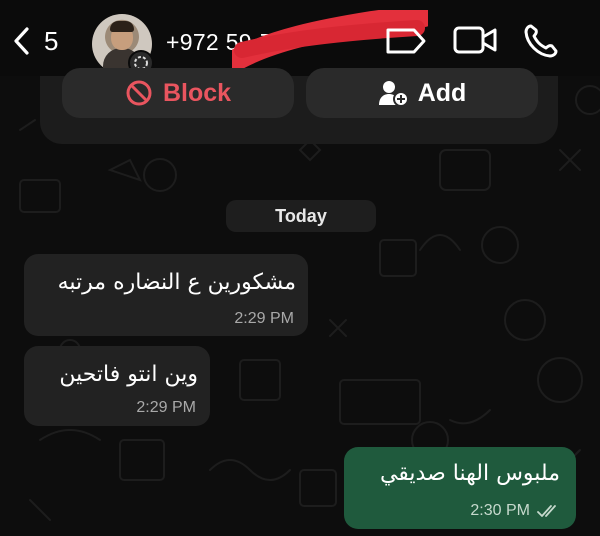 Image resolution: width=600 pixels, height=536 pixels. What do you see at coordinates (51, 41) in the screenshot?
I see `unread-count: 5` at bounding box center [51, 41].